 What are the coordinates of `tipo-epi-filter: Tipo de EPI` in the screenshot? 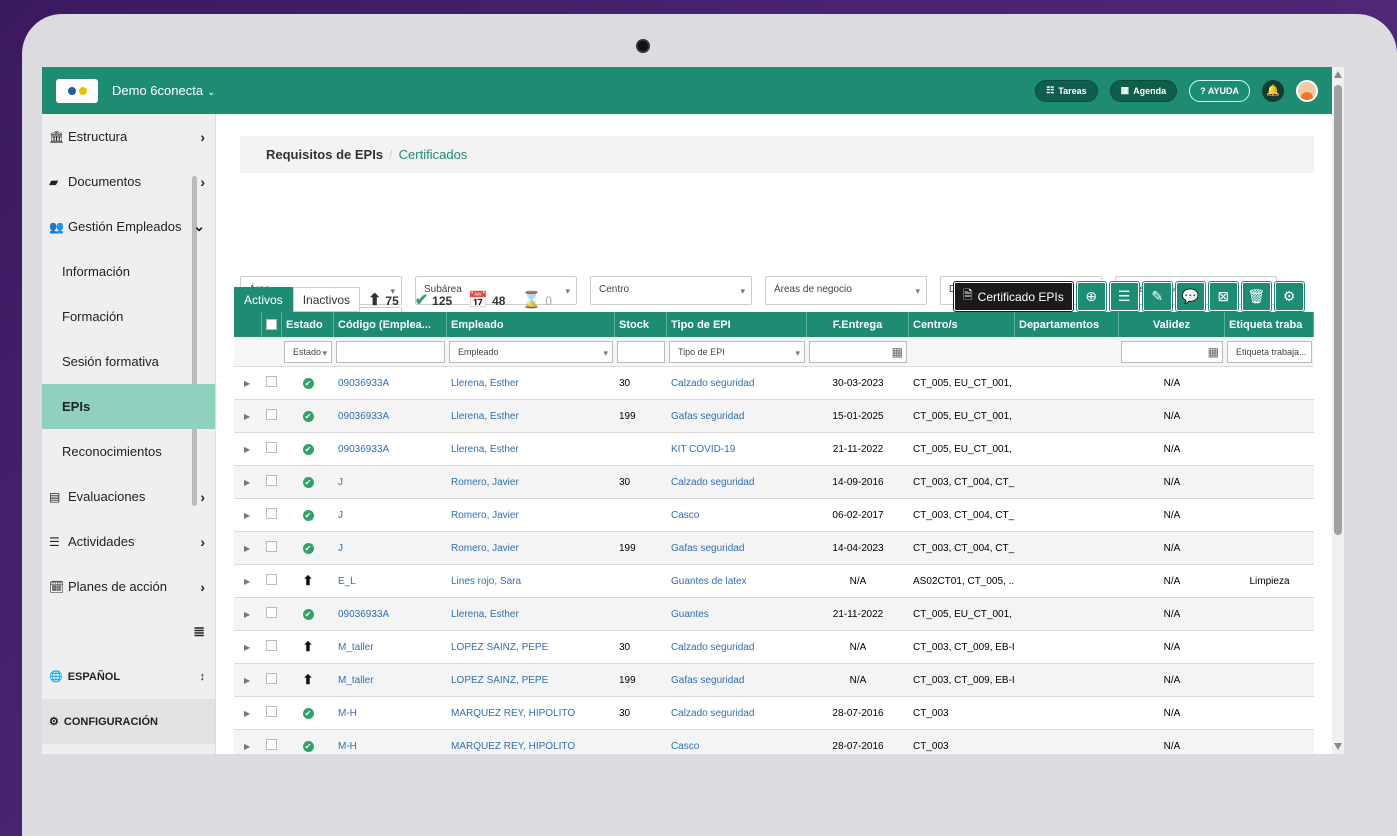 It's located at (737, 351).